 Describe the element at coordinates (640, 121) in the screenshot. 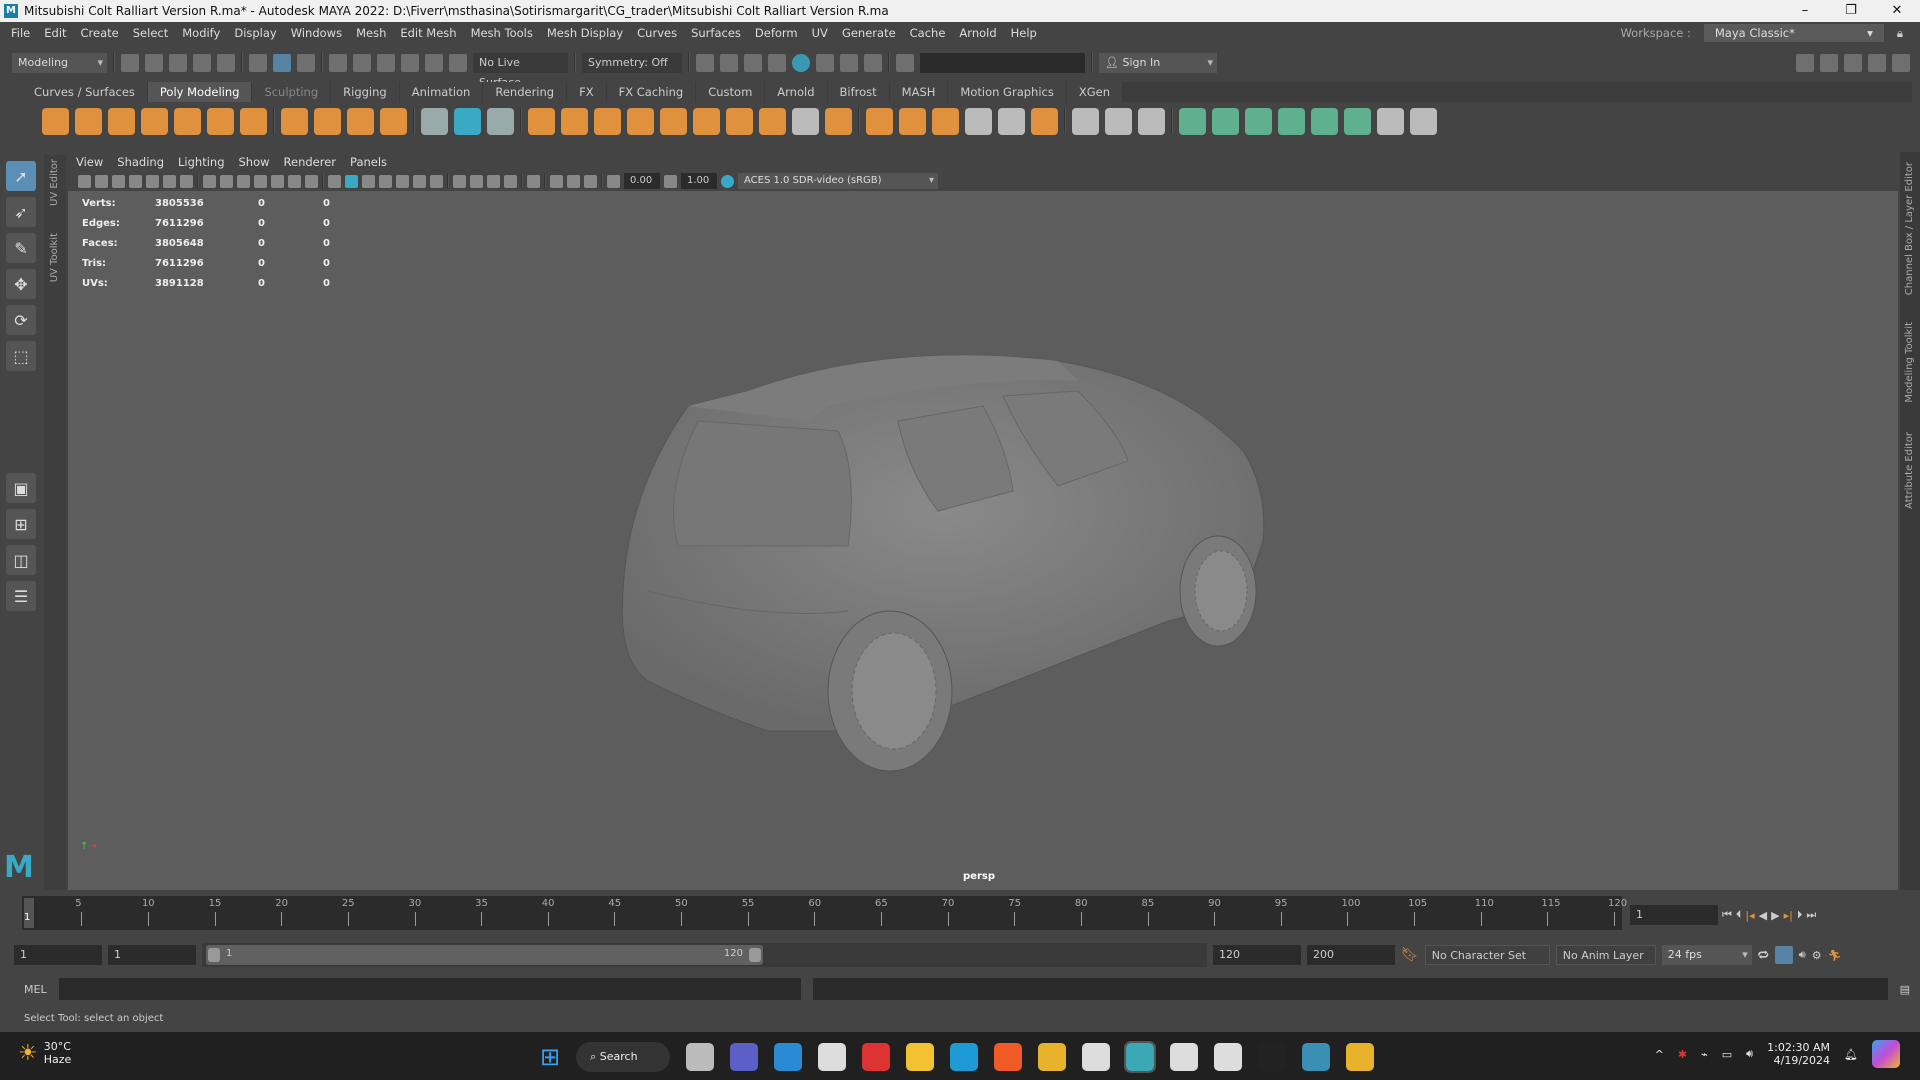

I see `smooth-icon` at that location.